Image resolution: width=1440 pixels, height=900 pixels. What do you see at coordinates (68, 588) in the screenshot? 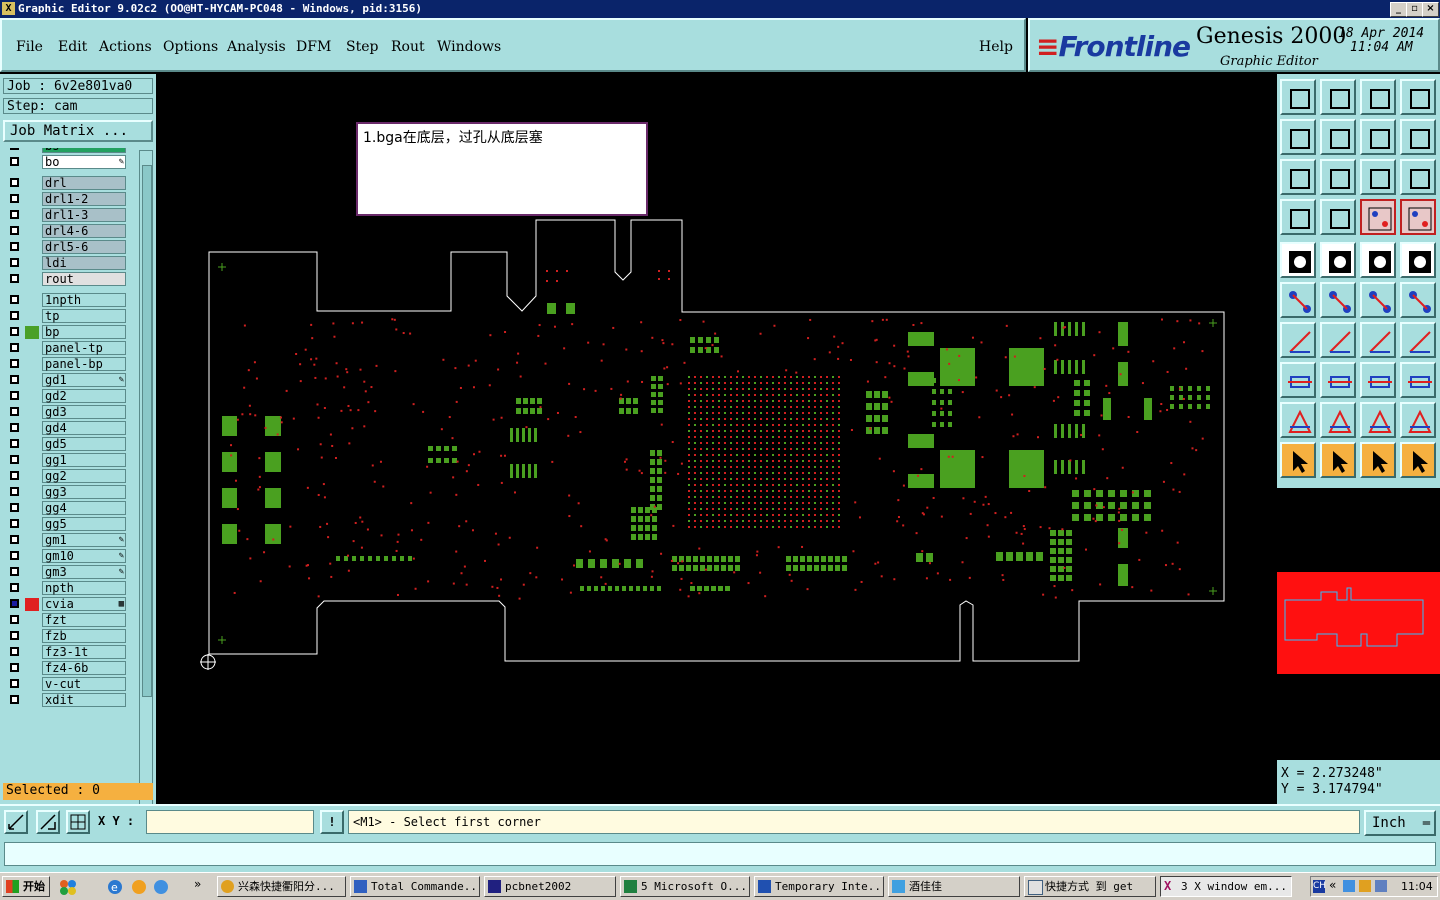
I see `layer-row-npth: npth` at bounding box center [68, 588].